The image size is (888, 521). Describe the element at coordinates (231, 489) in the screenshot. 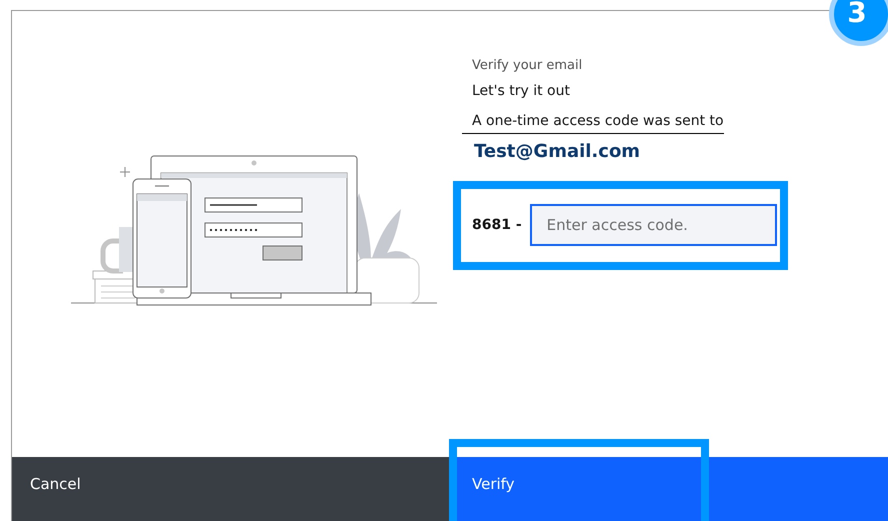

I see `cancel-button: Cancel` at that location.